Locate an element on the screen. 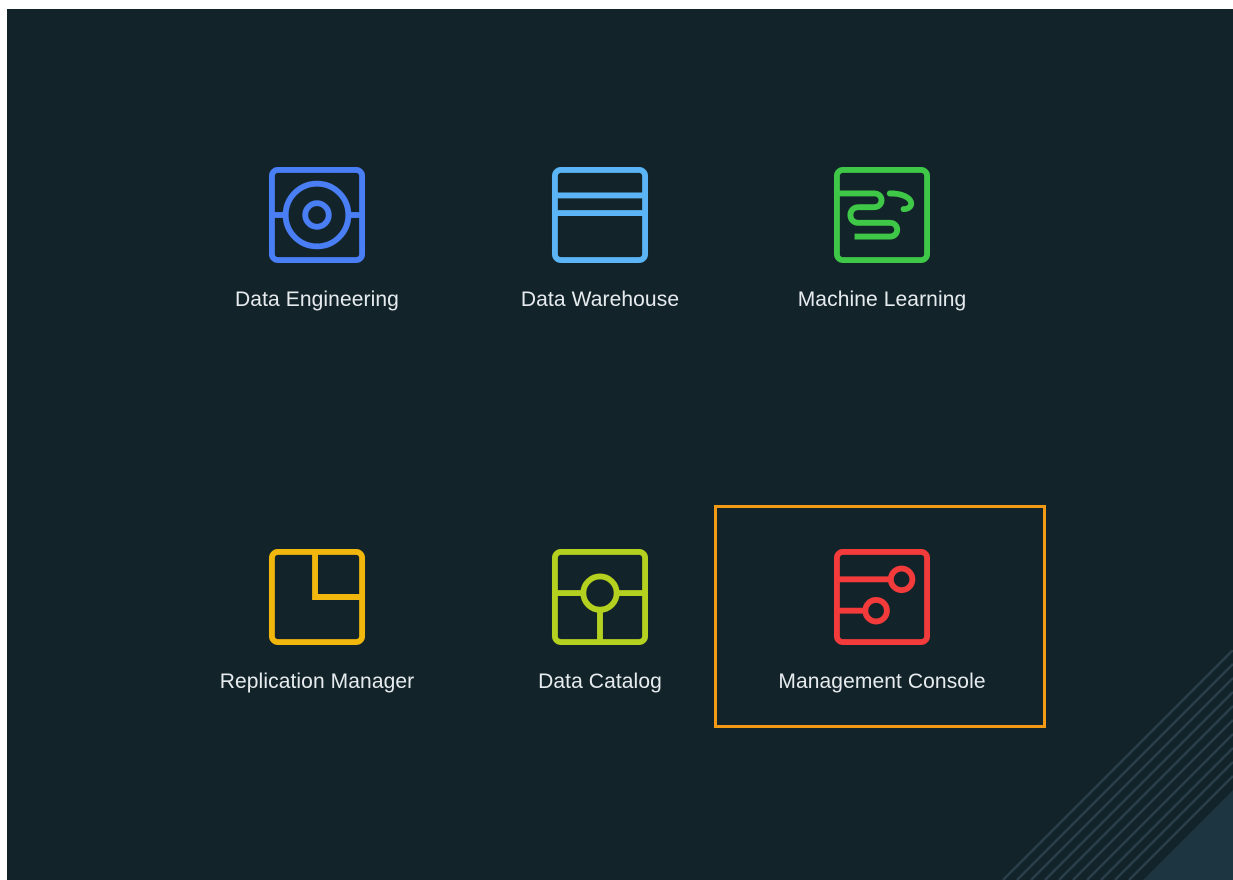 Image resolution: width=1233 pixels, height=880 pixels. tile-label: Management Console is located at coordinates (882, 681).